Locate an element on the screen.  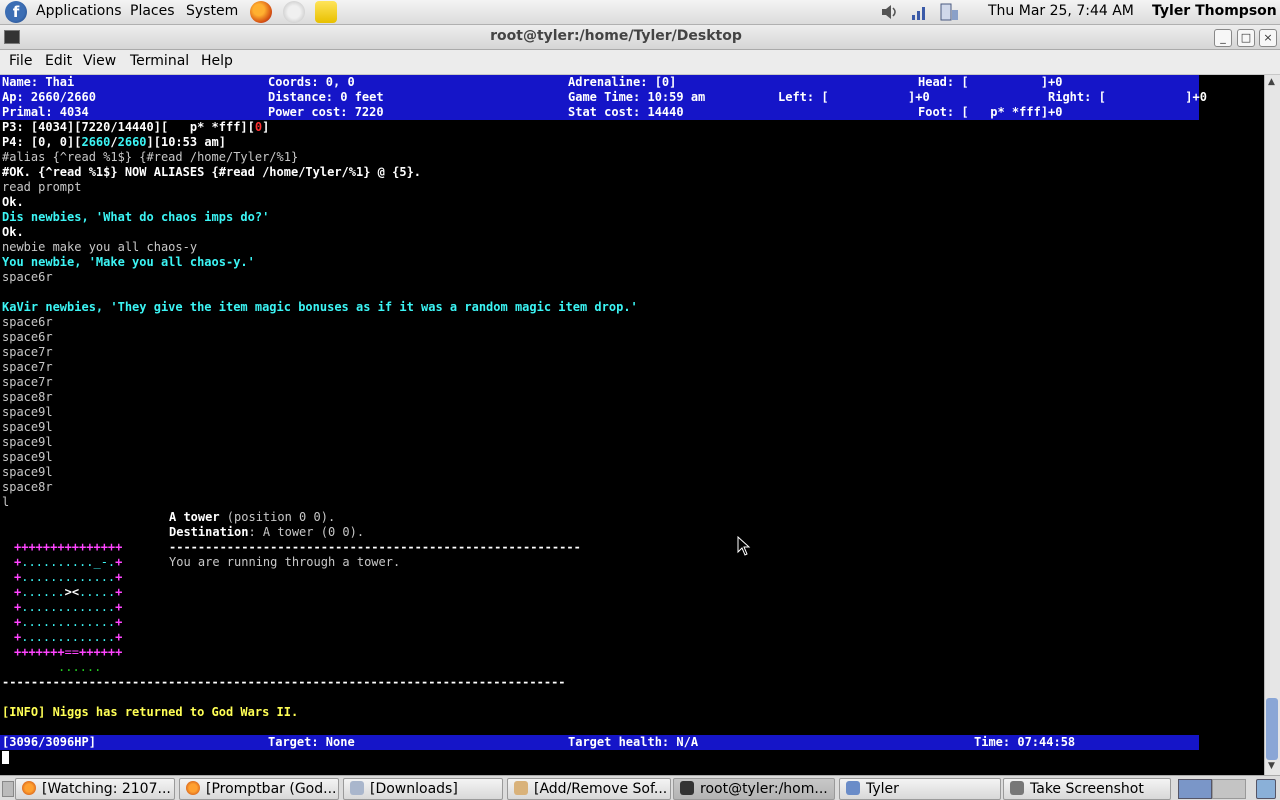
network-icon is located at coordinates (920, 12).